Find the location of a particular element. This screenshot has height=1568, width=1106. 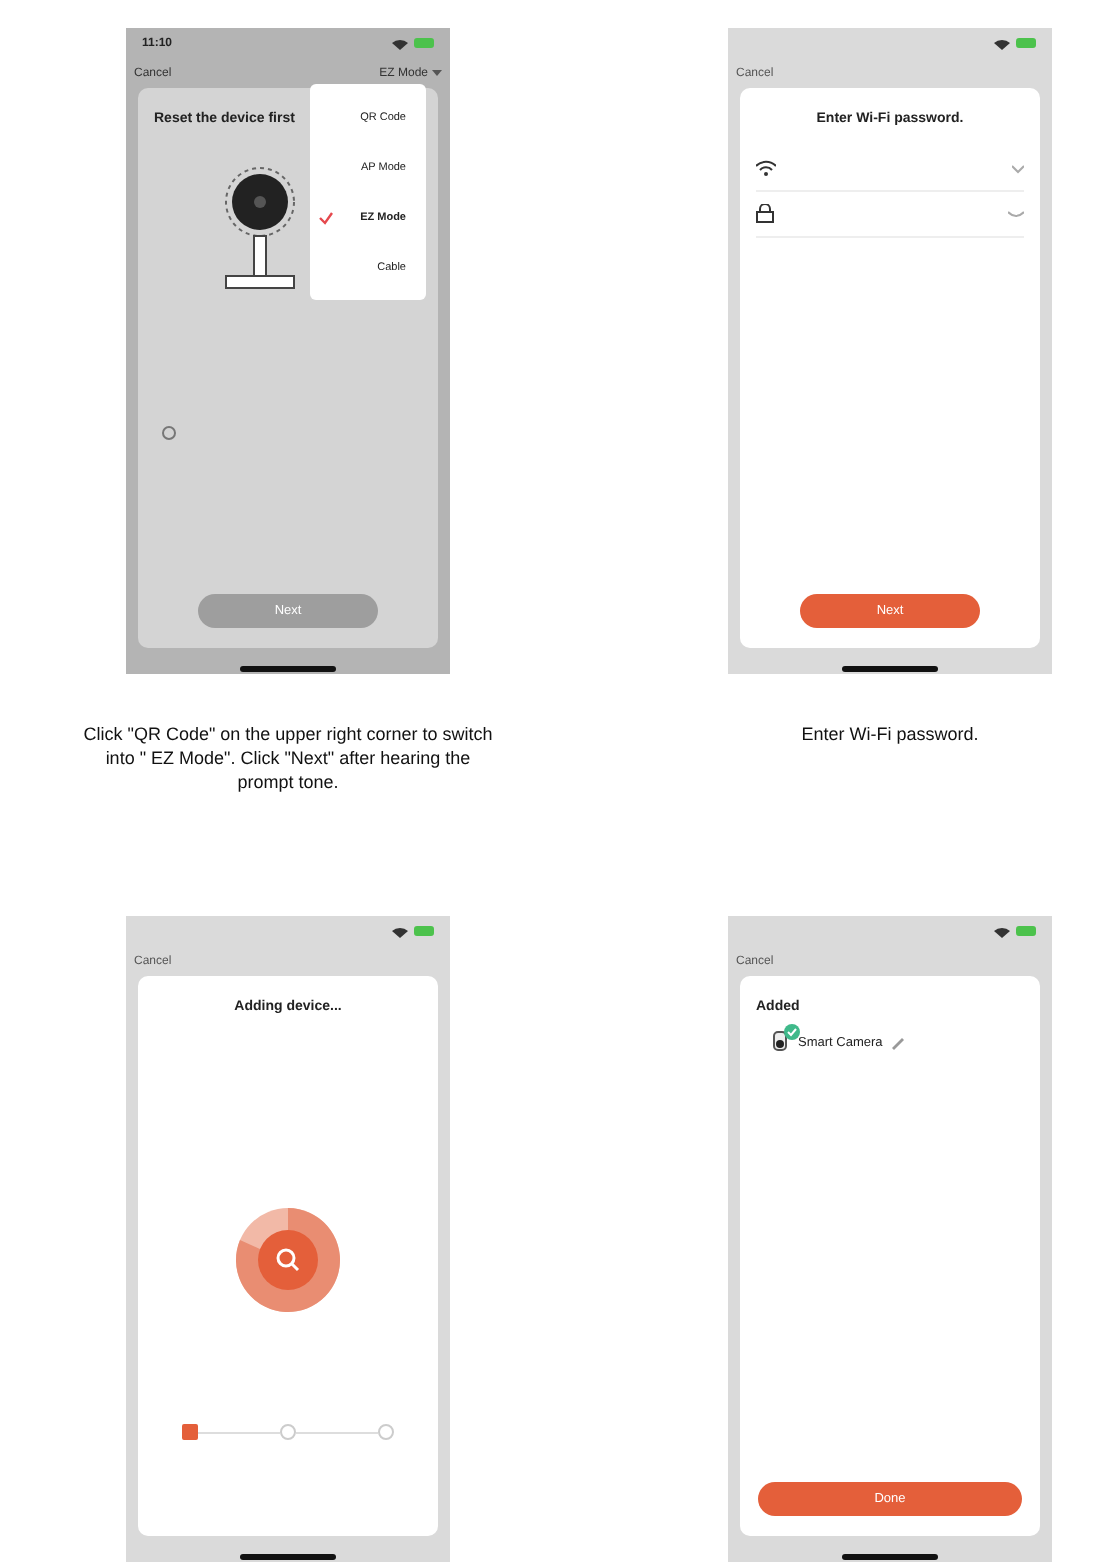

camera-icon is located at coordinates (780, 1042).